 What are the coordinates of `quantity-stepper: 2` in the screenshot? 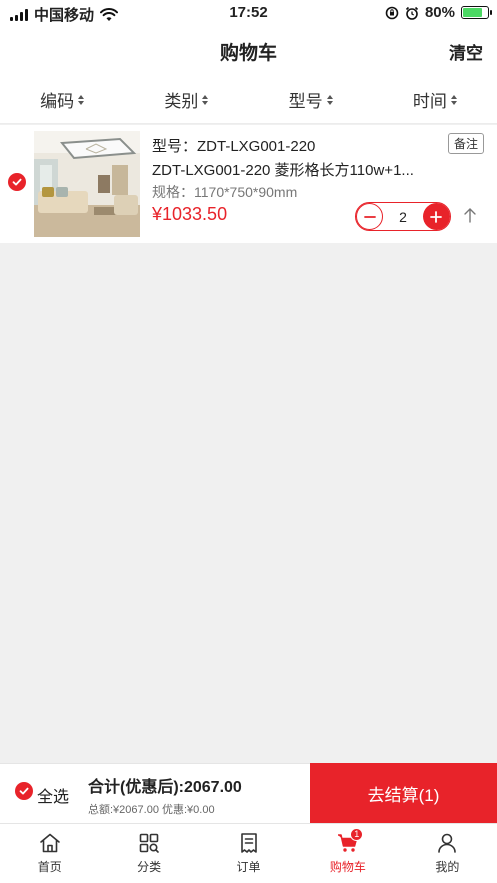 It's located at (403, 216).